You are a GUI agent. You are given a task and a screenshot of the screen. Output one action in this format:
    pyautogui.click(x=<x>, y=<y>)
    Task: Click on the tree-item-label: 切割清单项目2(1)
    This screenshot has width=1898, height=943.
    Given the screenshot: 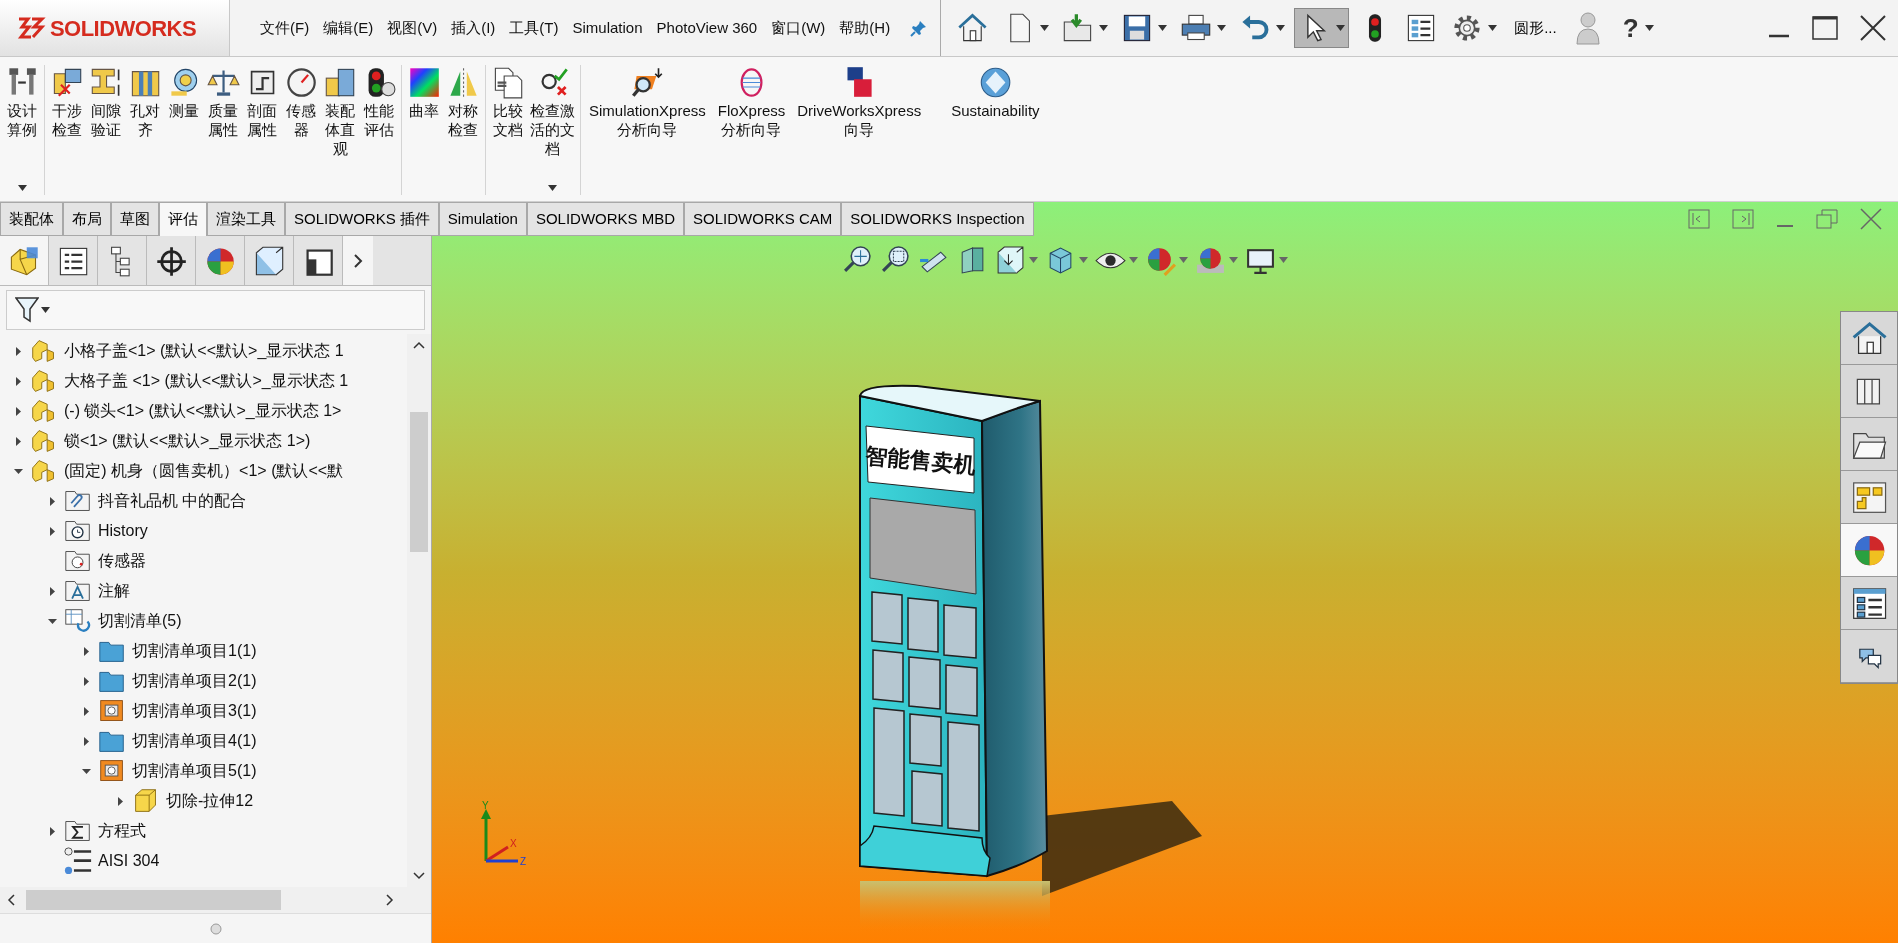 What is the action you would take?
    pyautogui.click(x=194, y=681)
    